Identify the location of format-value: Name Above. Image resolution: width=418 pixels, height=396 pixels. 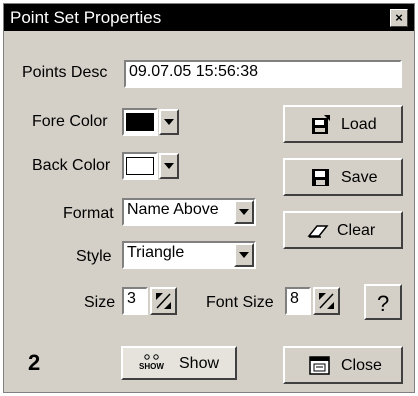
(173, 209).